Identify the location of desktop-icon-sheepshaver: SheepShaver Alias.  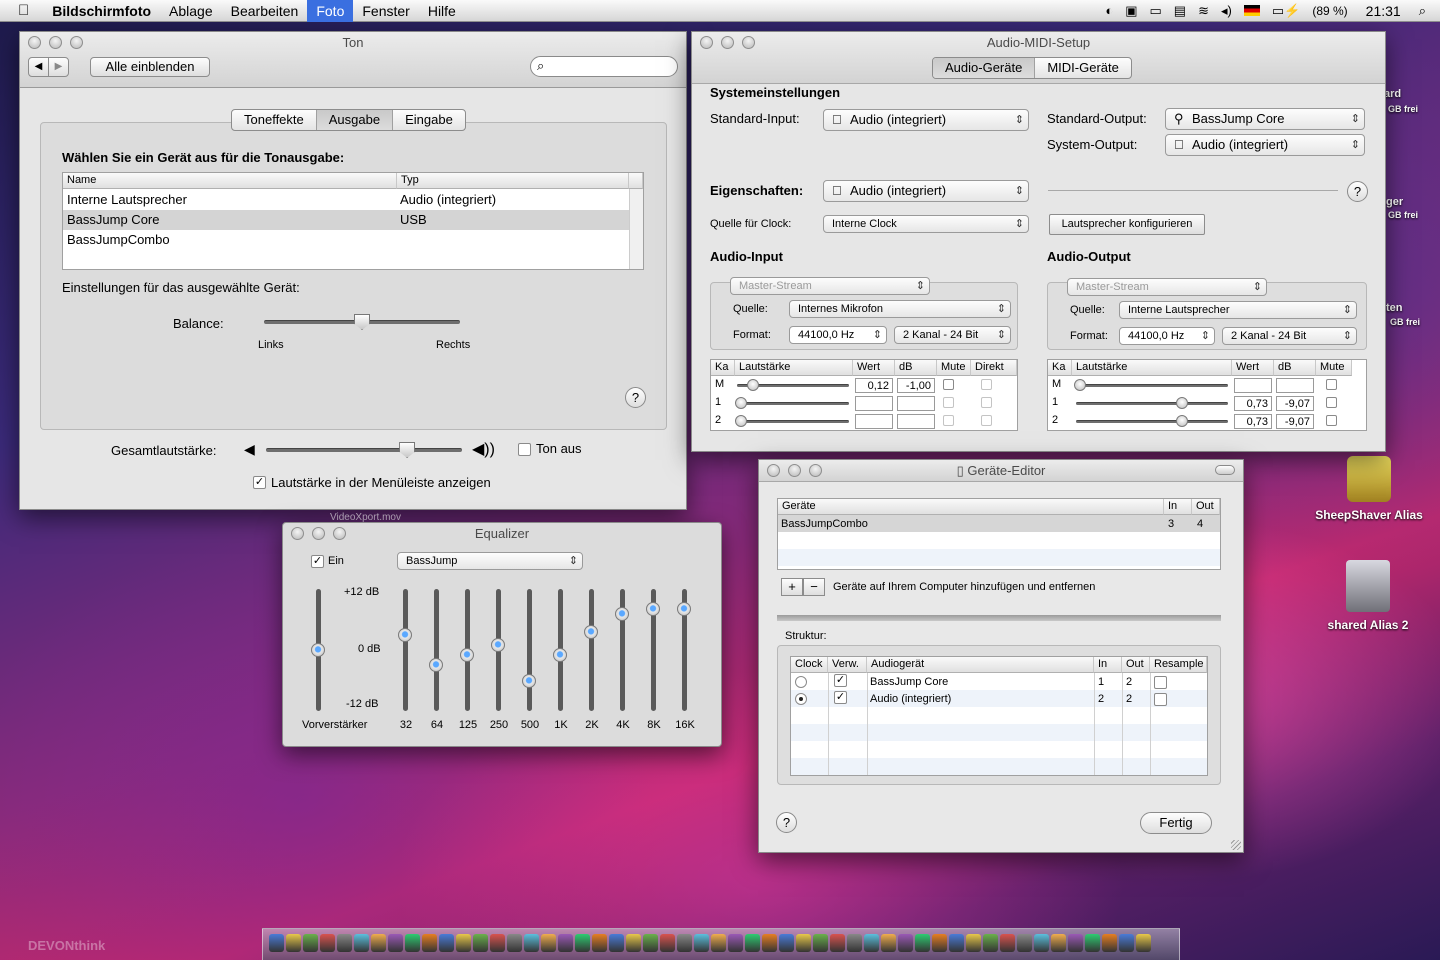
(1369, 489).